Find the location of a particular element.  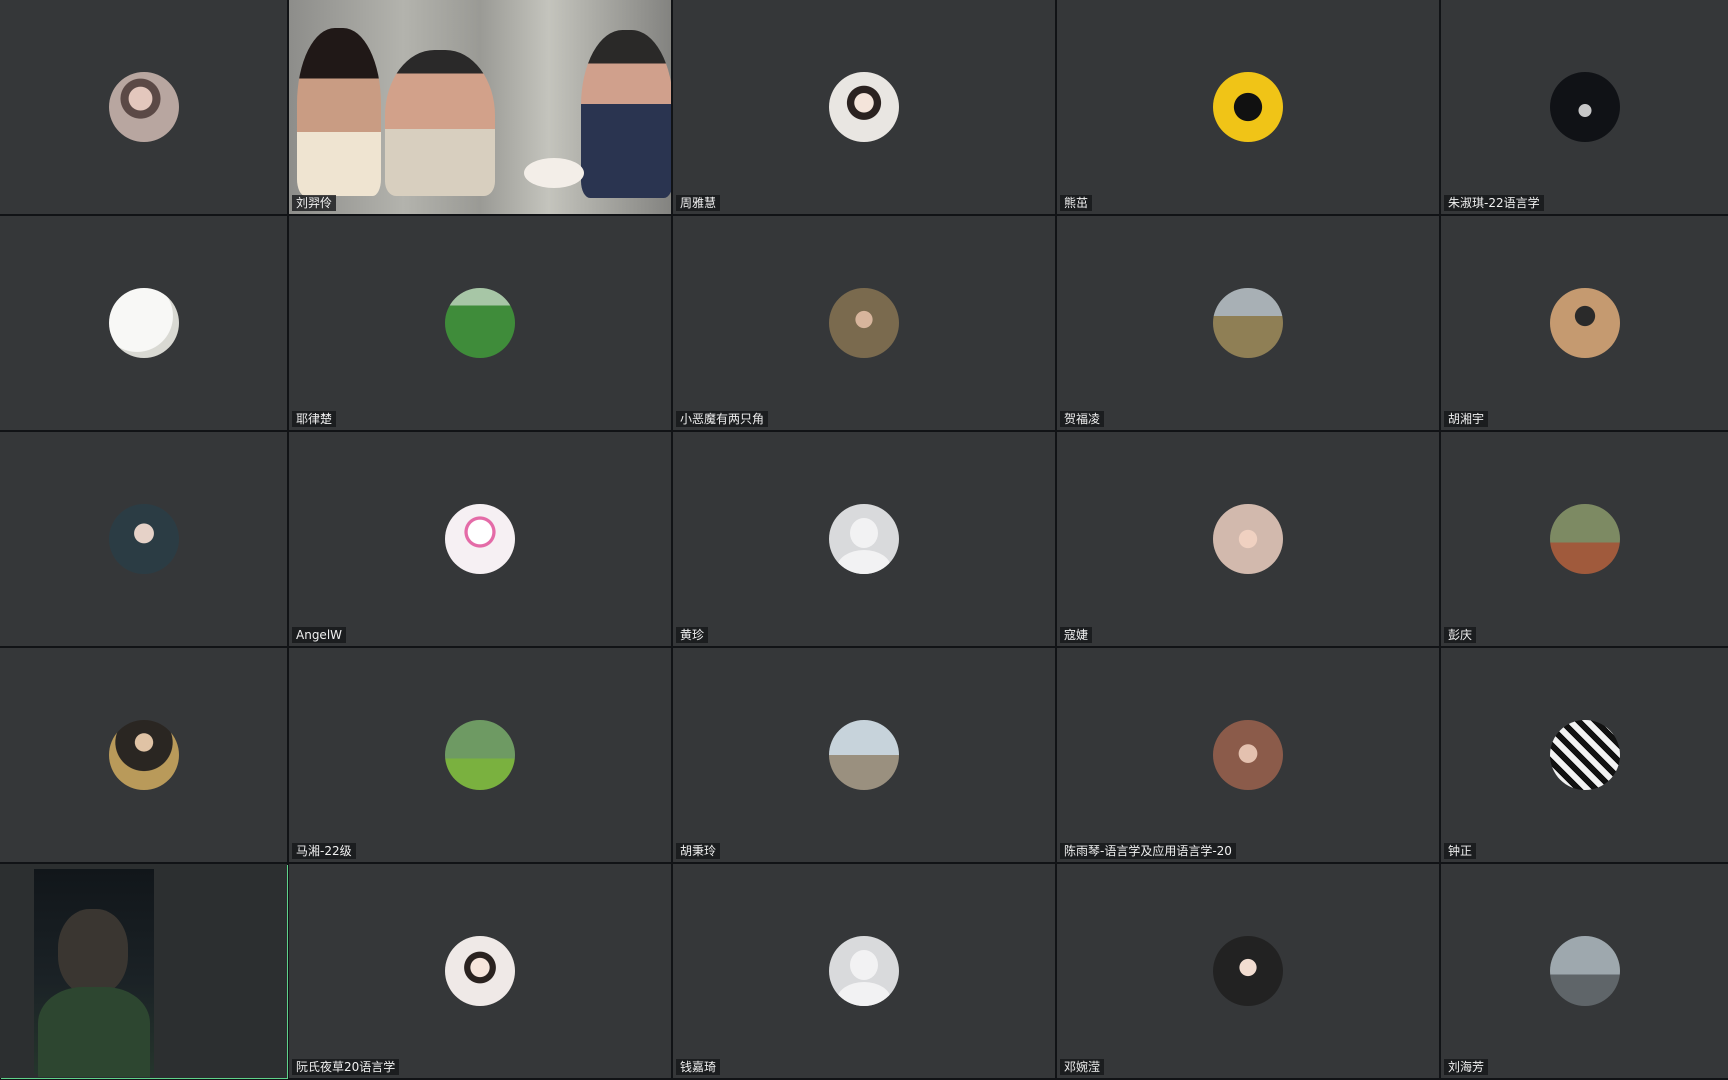

participant-name: 马湘-22级 is located at coordinates (324, 851).